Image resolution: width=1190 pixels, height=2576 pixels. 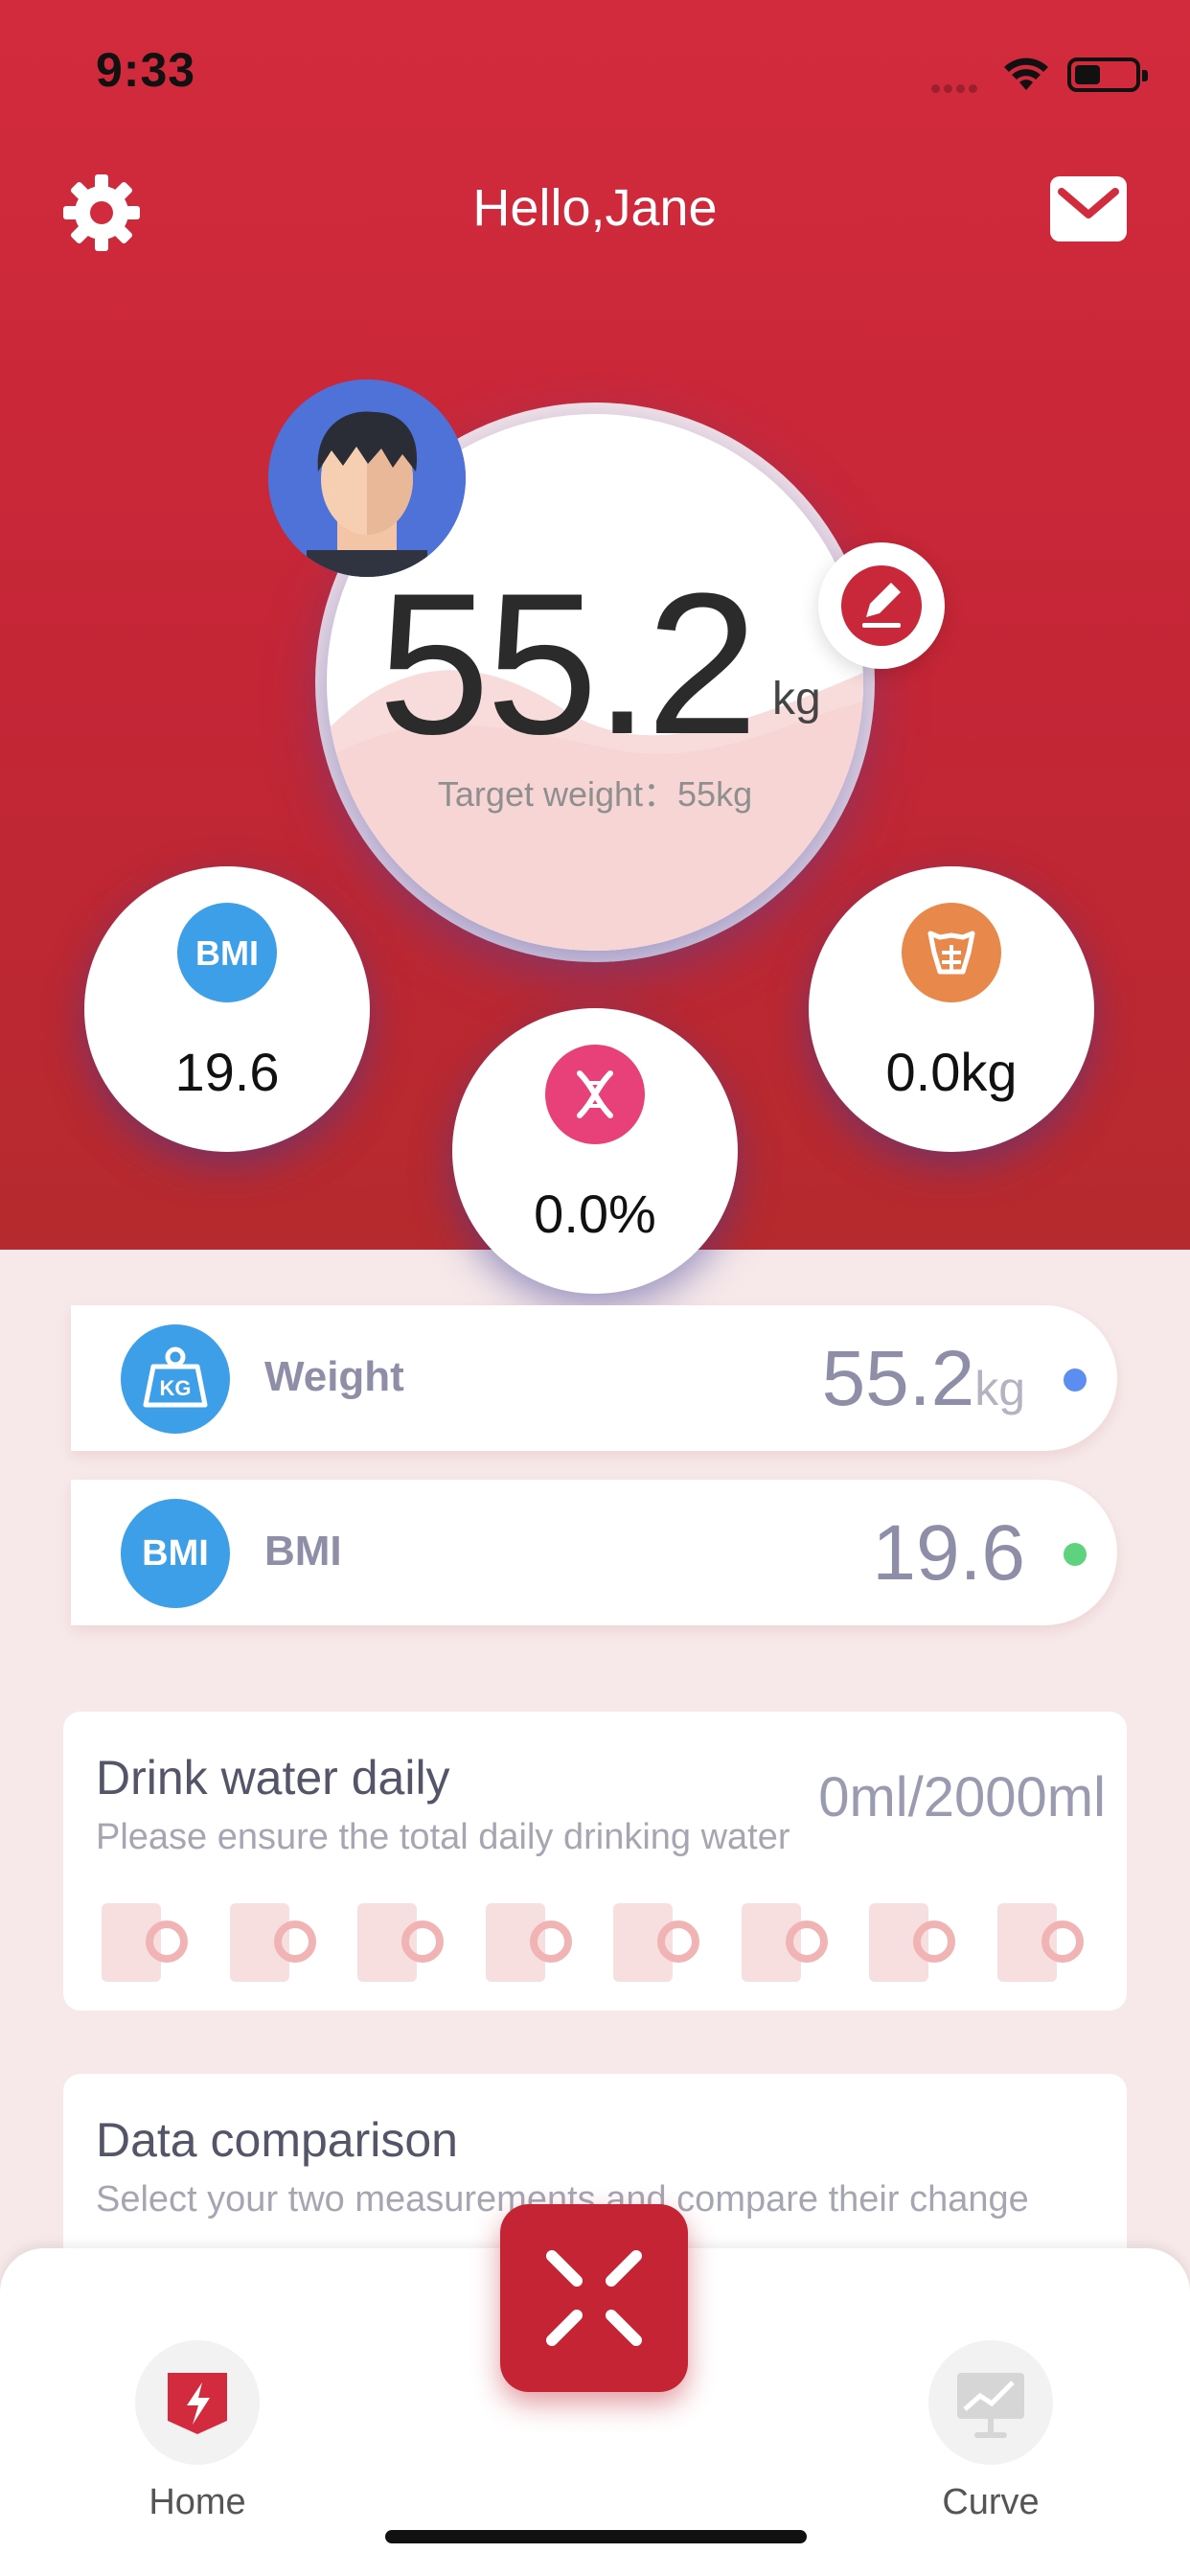 What do you see at coordinates (227, 1009) in the screenshot?
I see `bmi-metric: BMI 19.6` at bounding box center [227, 1009].